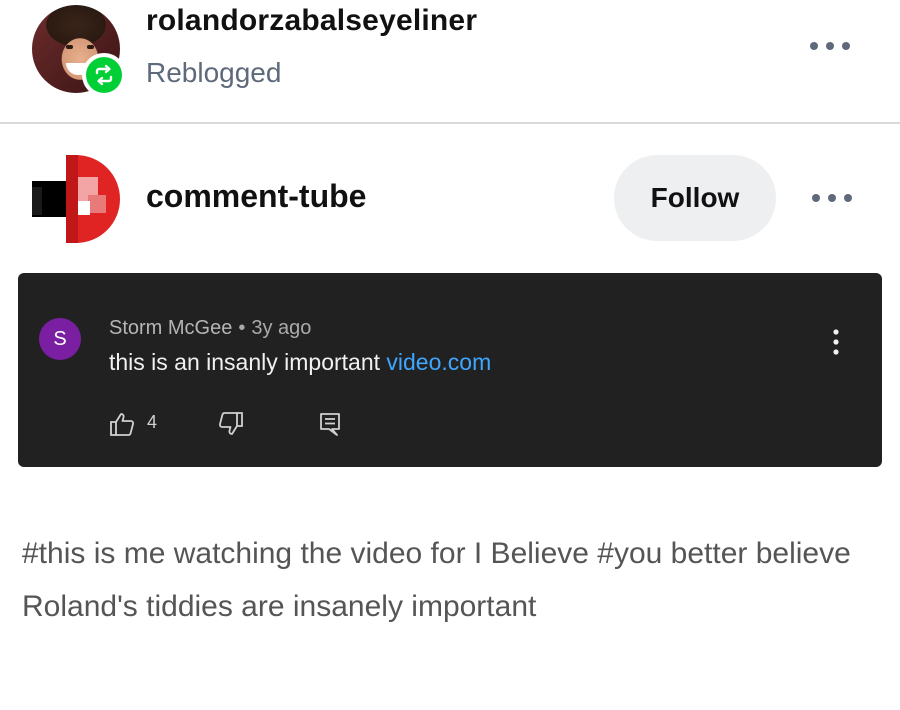 This screenshot has height=710, width=900. I want to click on reblogger-username: rolandorzabalseyeliner, so click(311, 21).